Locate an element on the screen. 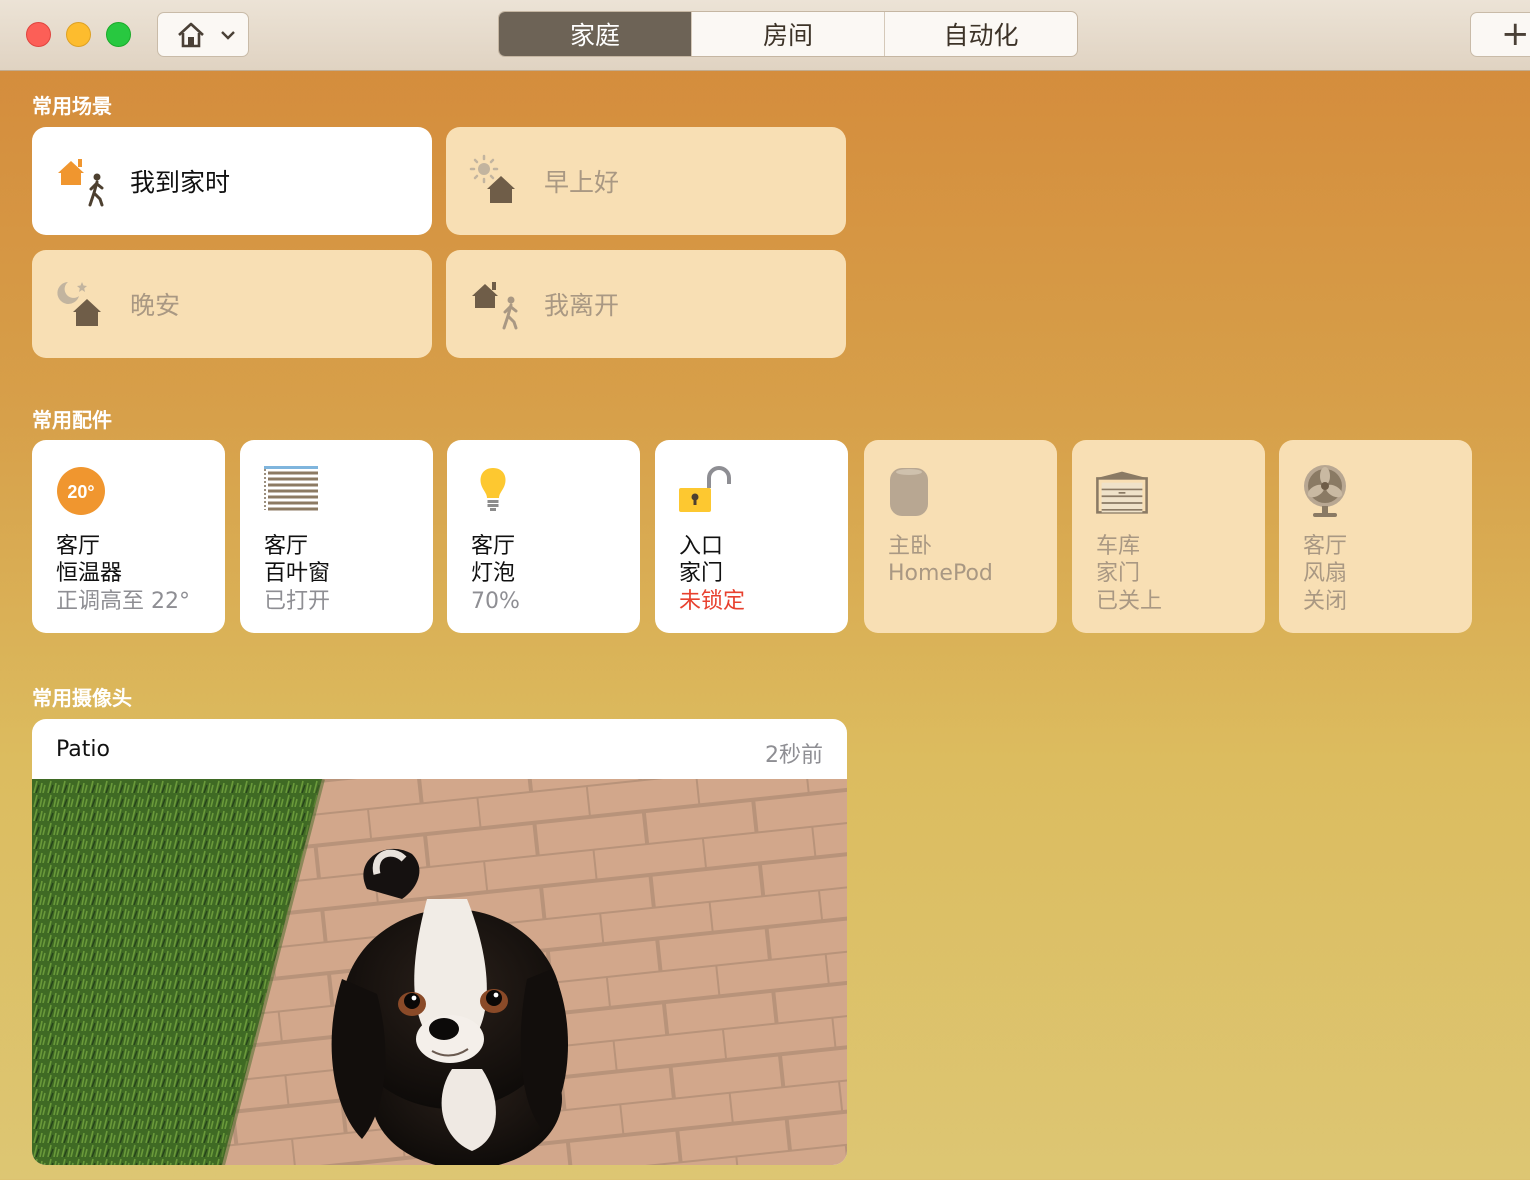  accessory-garage-door: 车库 家门 已关上 is located at coordinates (1168, 536).